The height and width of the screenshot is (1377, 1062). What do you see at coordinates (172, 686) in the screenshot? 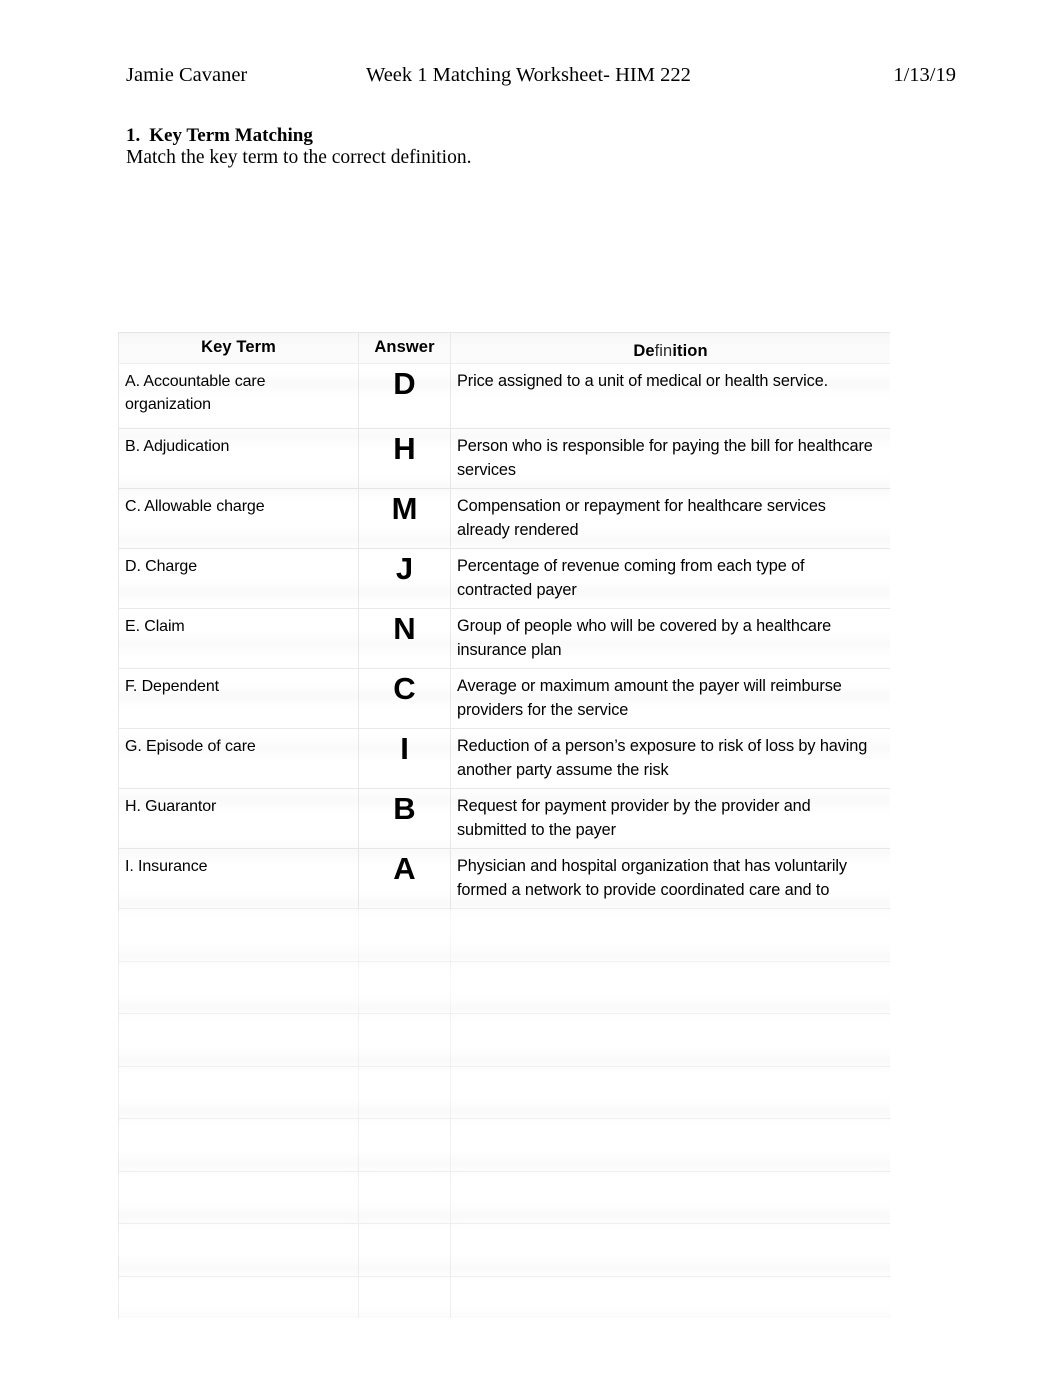
I see `key-term-text: F. Dependent` at bounding box center [172, 686].